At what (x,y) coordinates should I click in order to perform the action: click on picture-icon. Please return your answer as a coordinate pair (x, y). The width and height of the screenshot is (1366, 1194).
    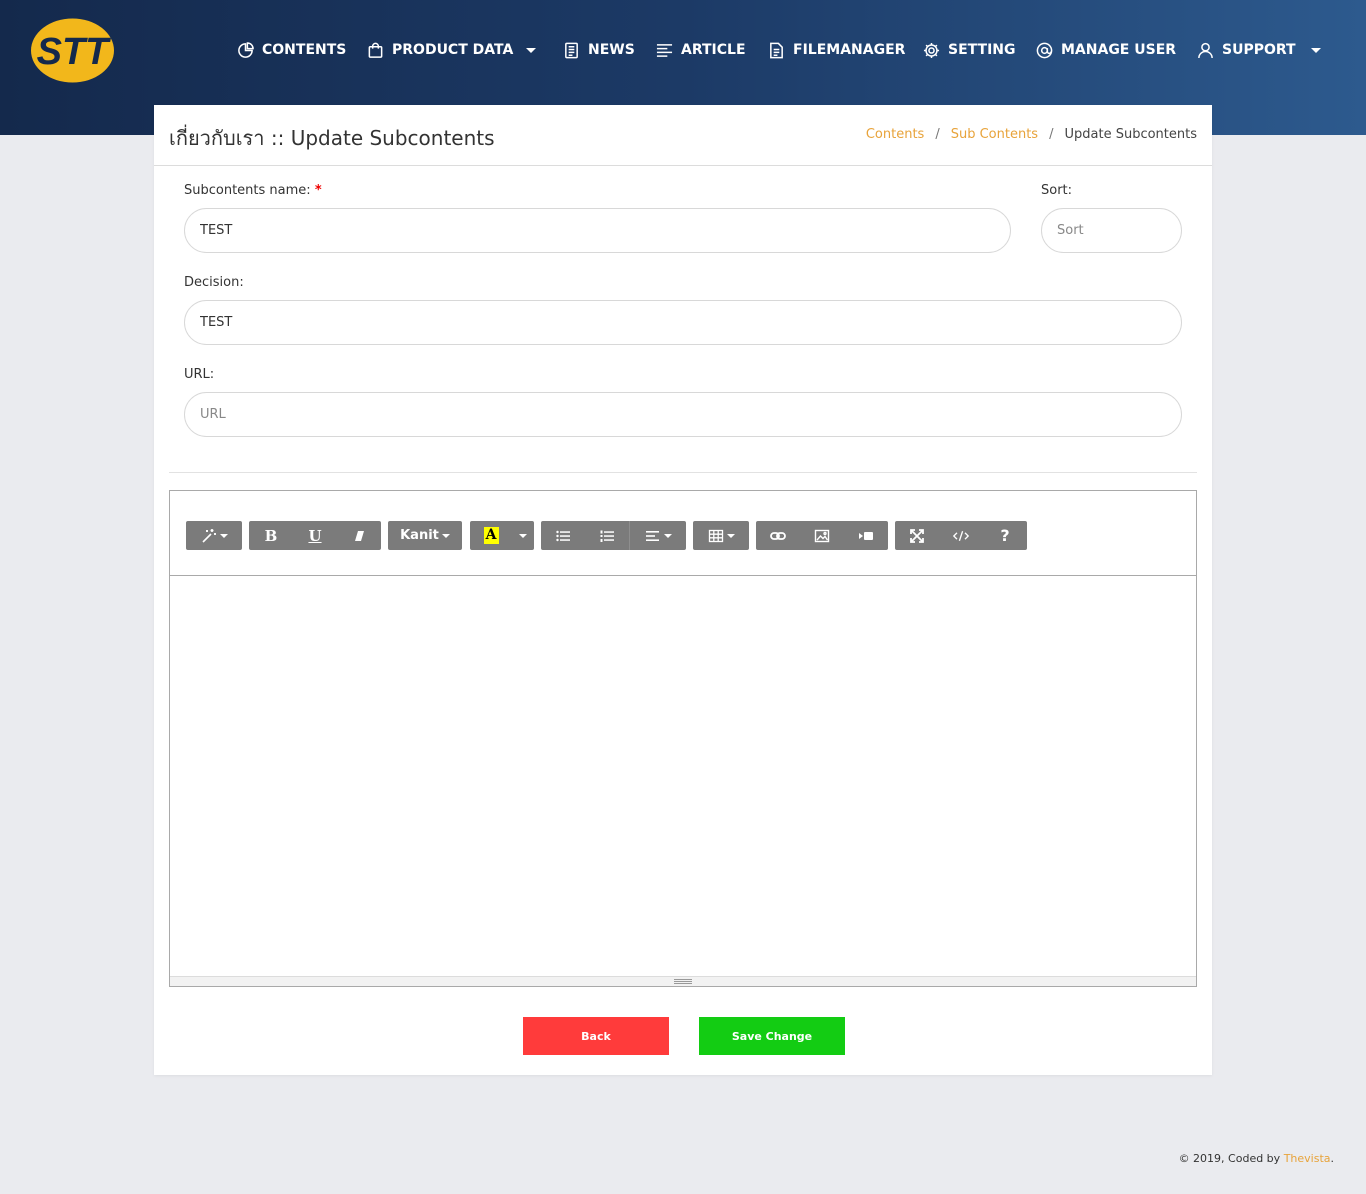
    Looking at the image, I should click on (822, 535).